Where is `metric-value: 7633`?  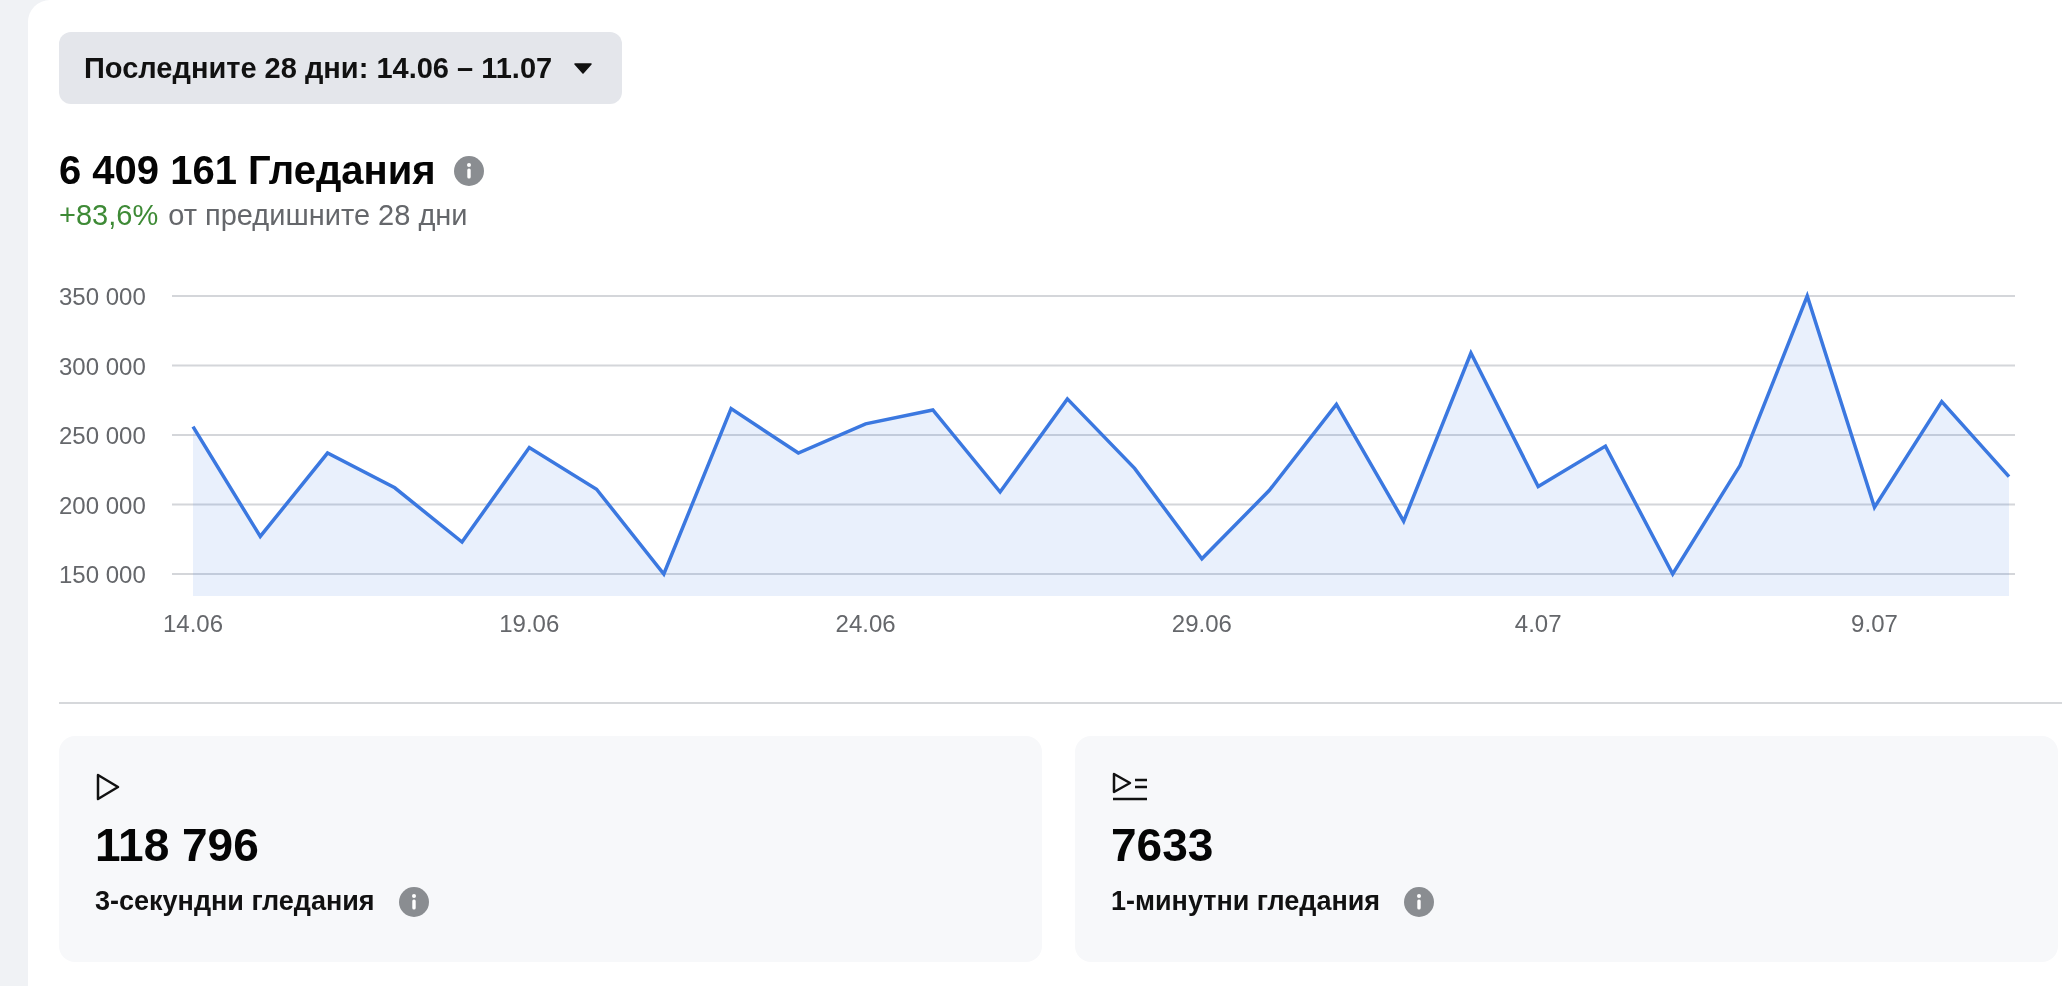 metric-value: 7633 is located at coordinates (1163, 845).